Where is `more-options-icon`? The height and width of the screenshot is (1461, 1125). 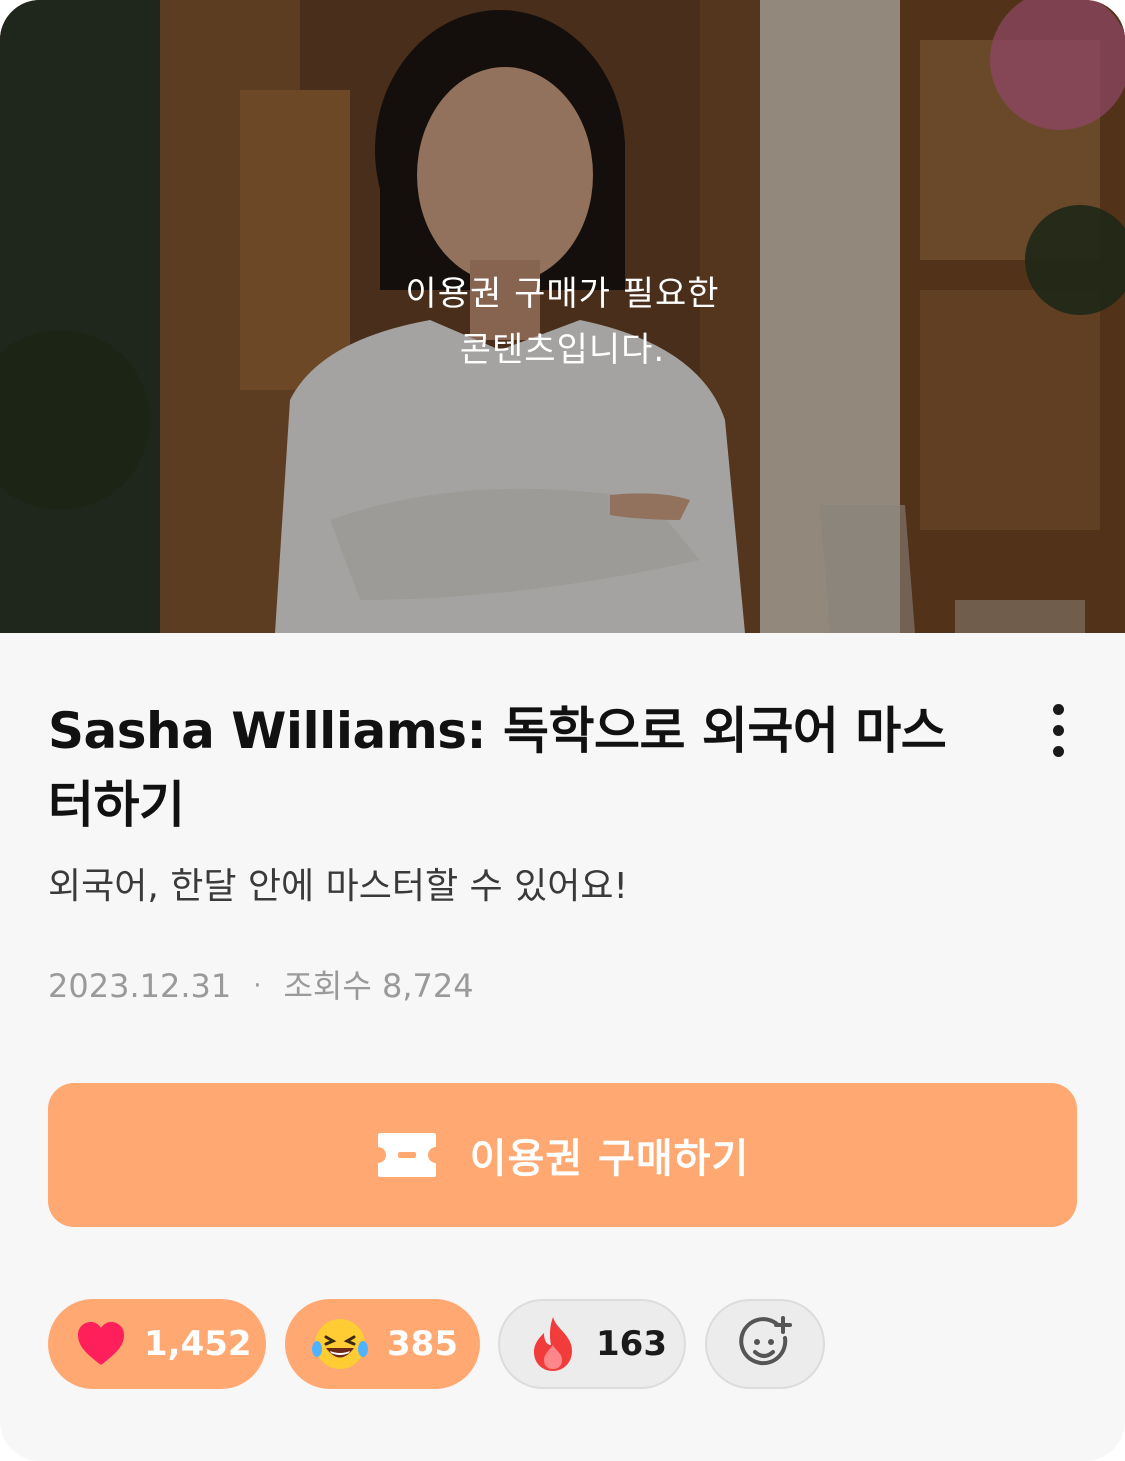
more-options-icon is located at coordinates (1058, 730).